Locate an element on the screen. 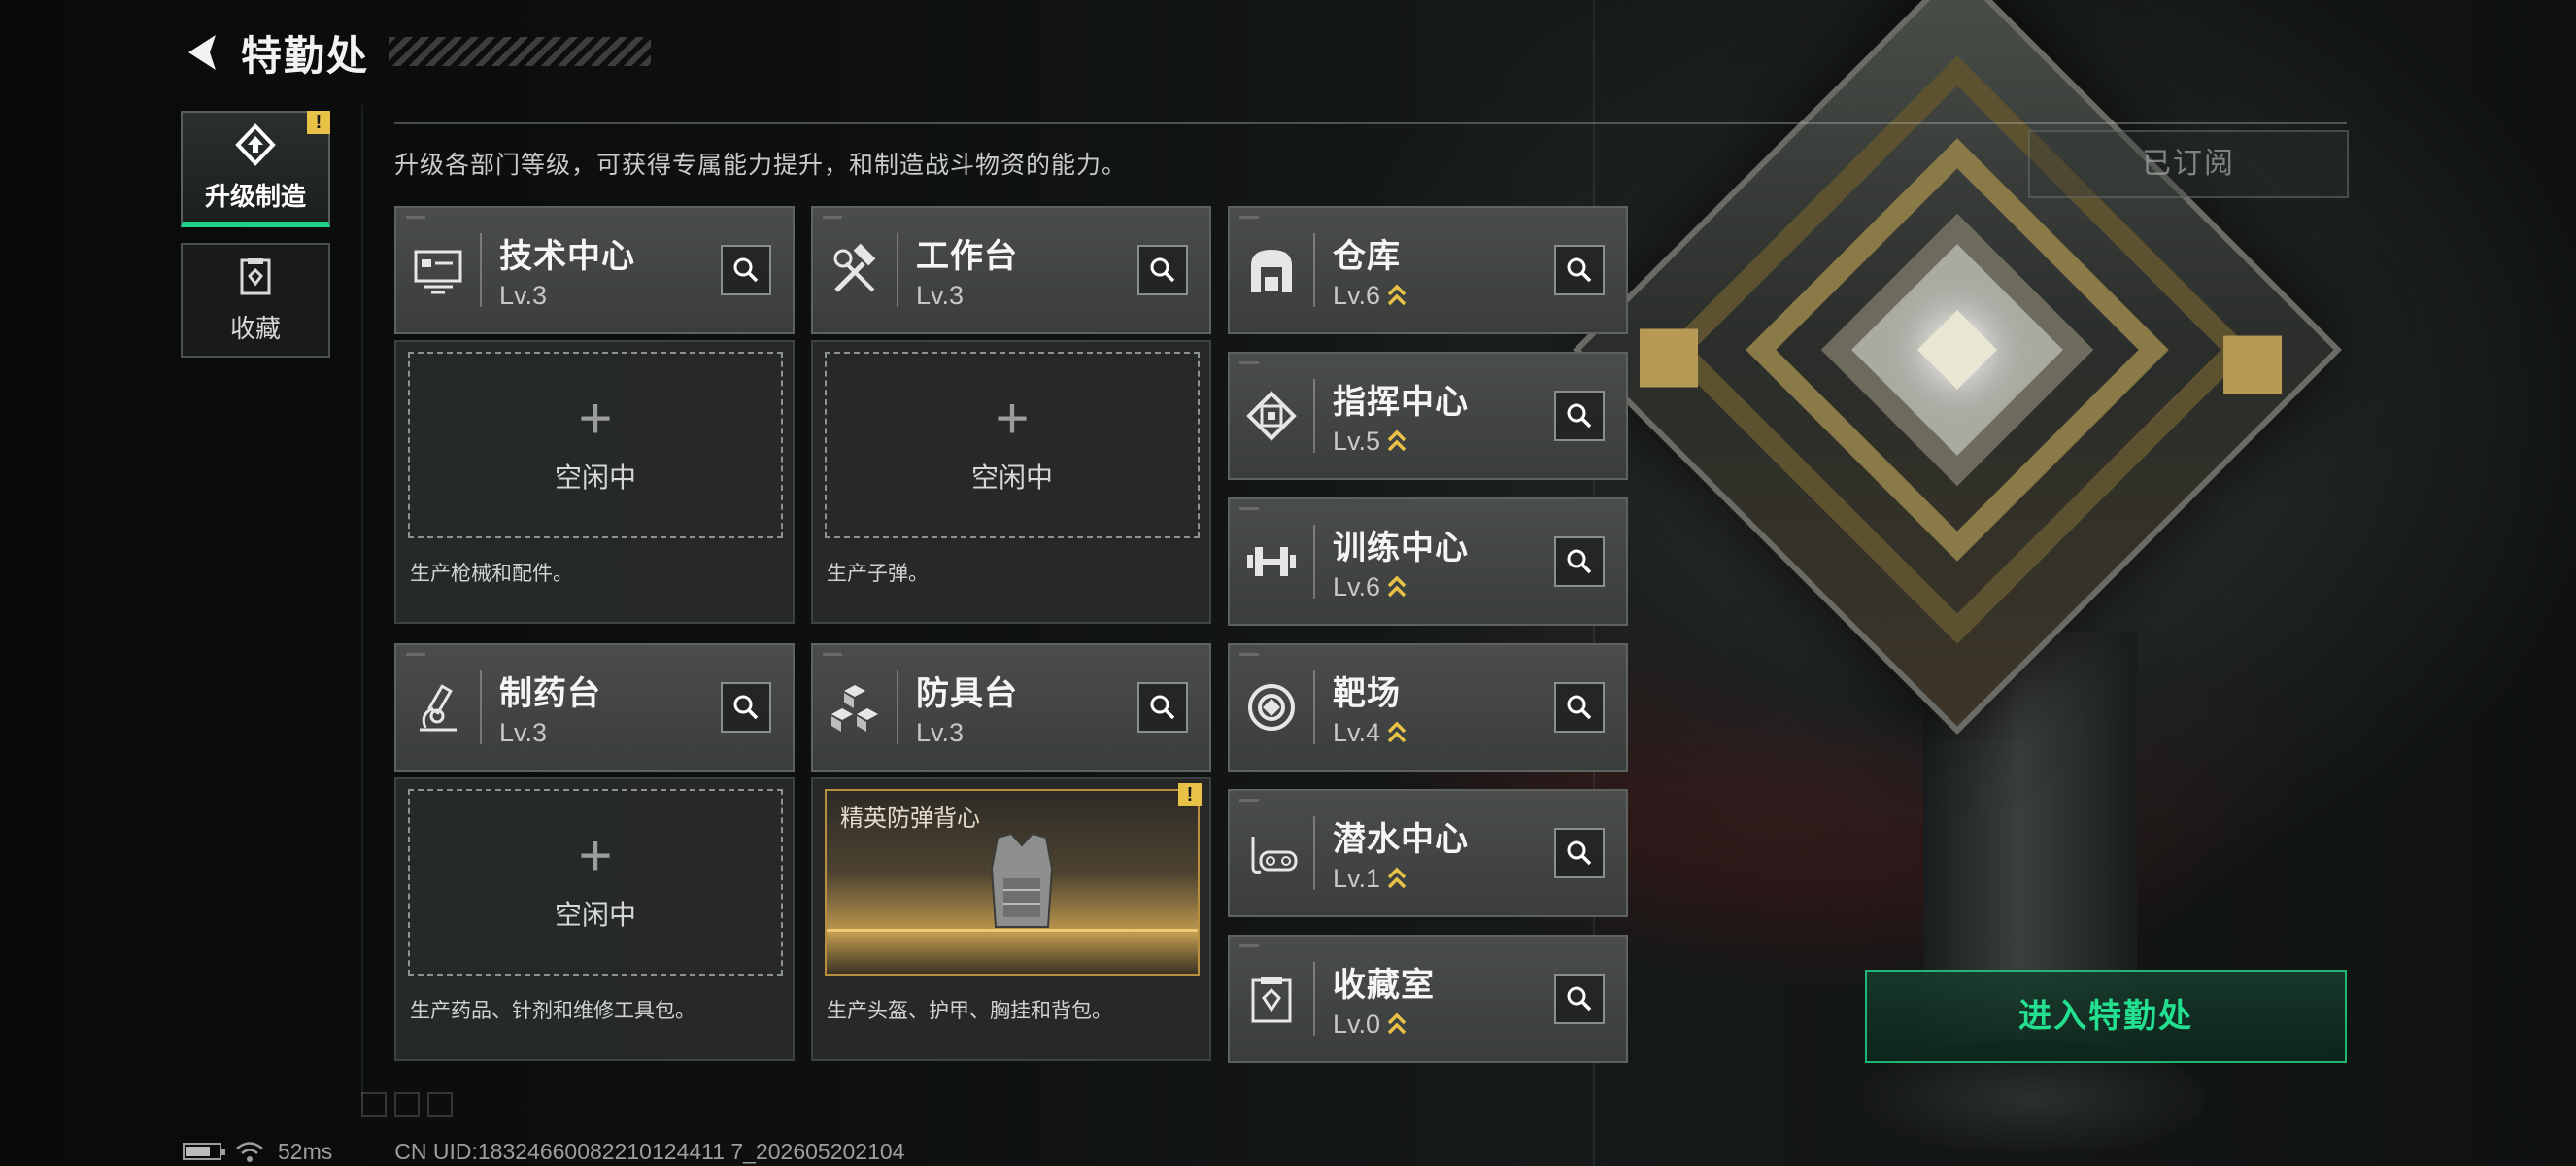 This screenshot has height=1166, width=2576. facility-card-shooting-range: 靶场 Lv.4 is located at coordinates (1428, 707).